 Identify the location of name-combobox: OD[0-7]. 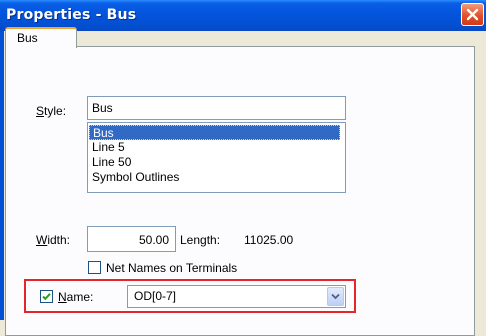
(236, 296).